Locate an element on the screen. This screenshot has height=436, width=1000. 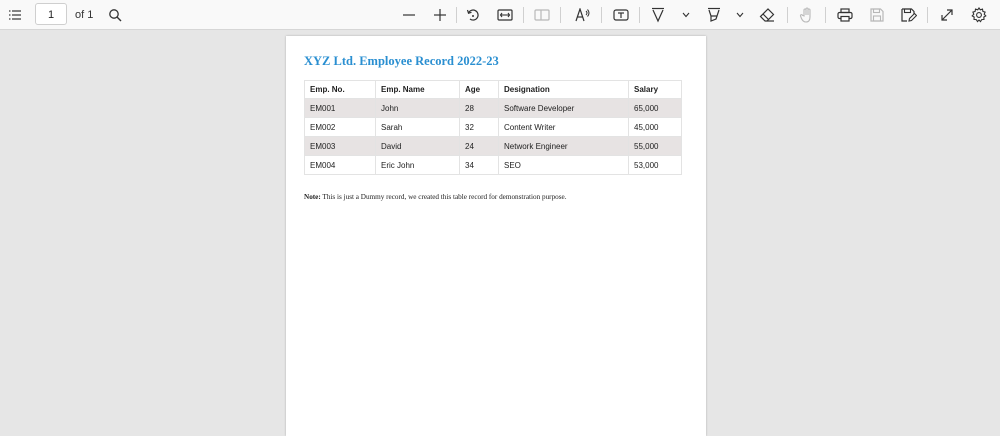
column-header: Designation is located at coordinates (563, 89).